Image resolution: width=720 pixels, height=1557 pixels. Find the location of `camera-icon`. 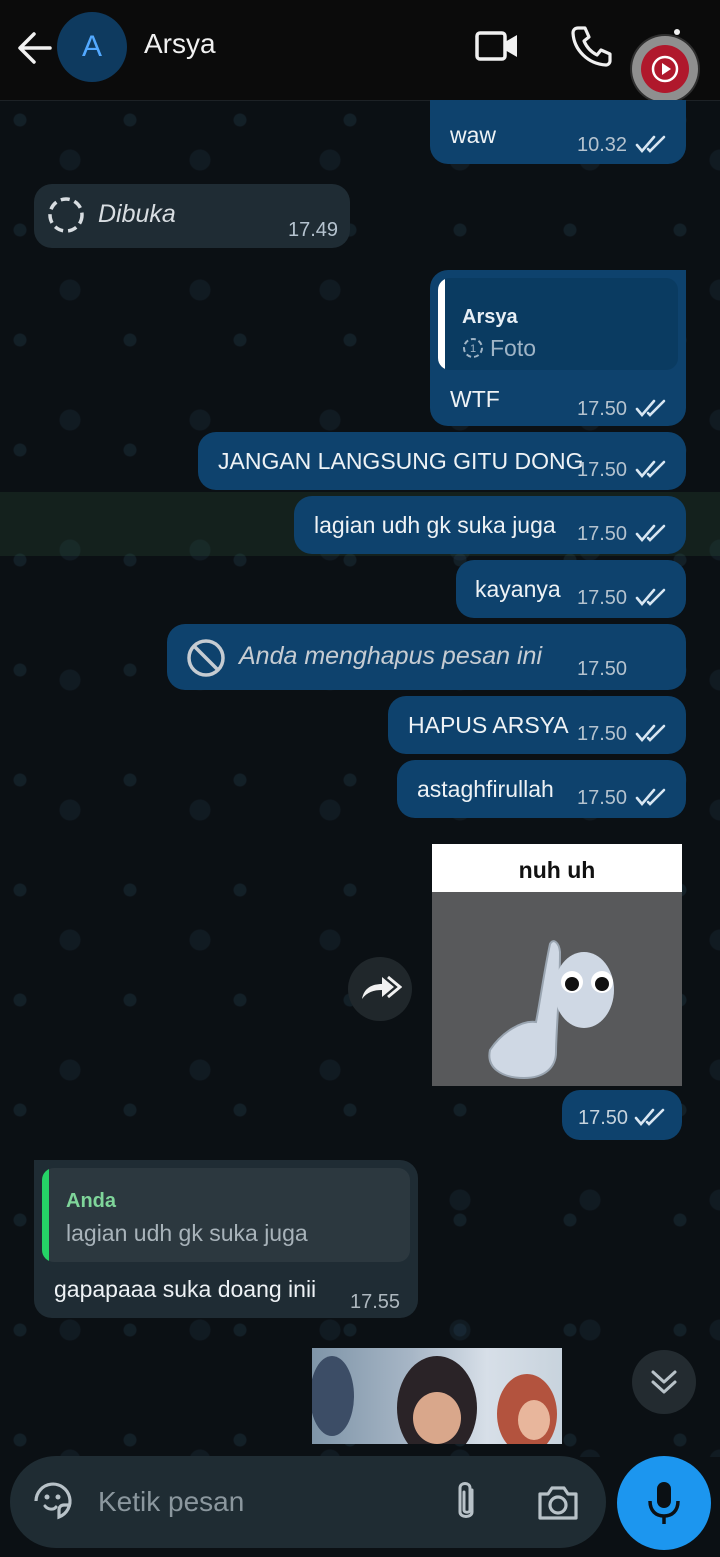

camera-icon is located at coordinates (558, 1502).